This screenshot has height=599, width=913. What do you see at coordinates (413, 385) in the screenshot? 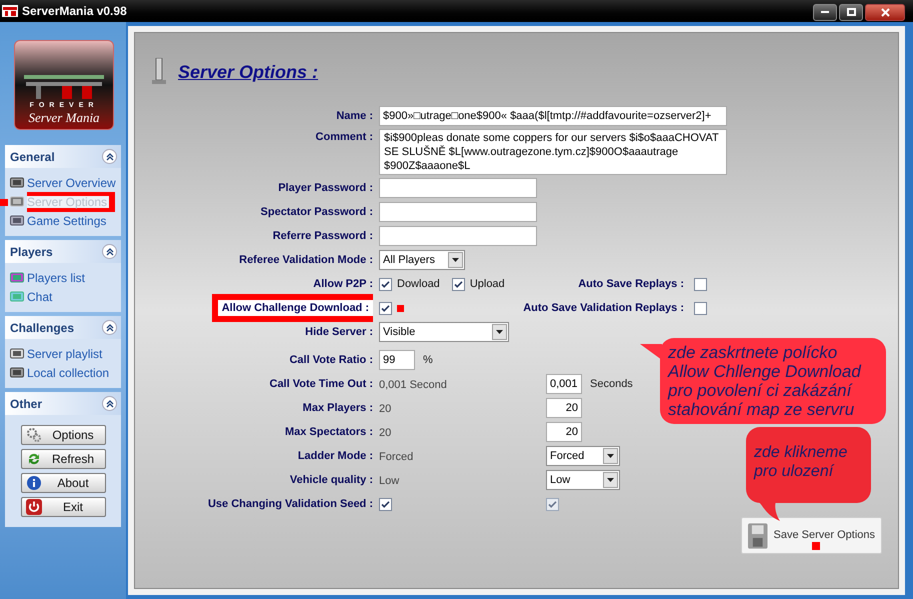
I see `current-value: 0,001 Second` at bounding box center [413, 385].